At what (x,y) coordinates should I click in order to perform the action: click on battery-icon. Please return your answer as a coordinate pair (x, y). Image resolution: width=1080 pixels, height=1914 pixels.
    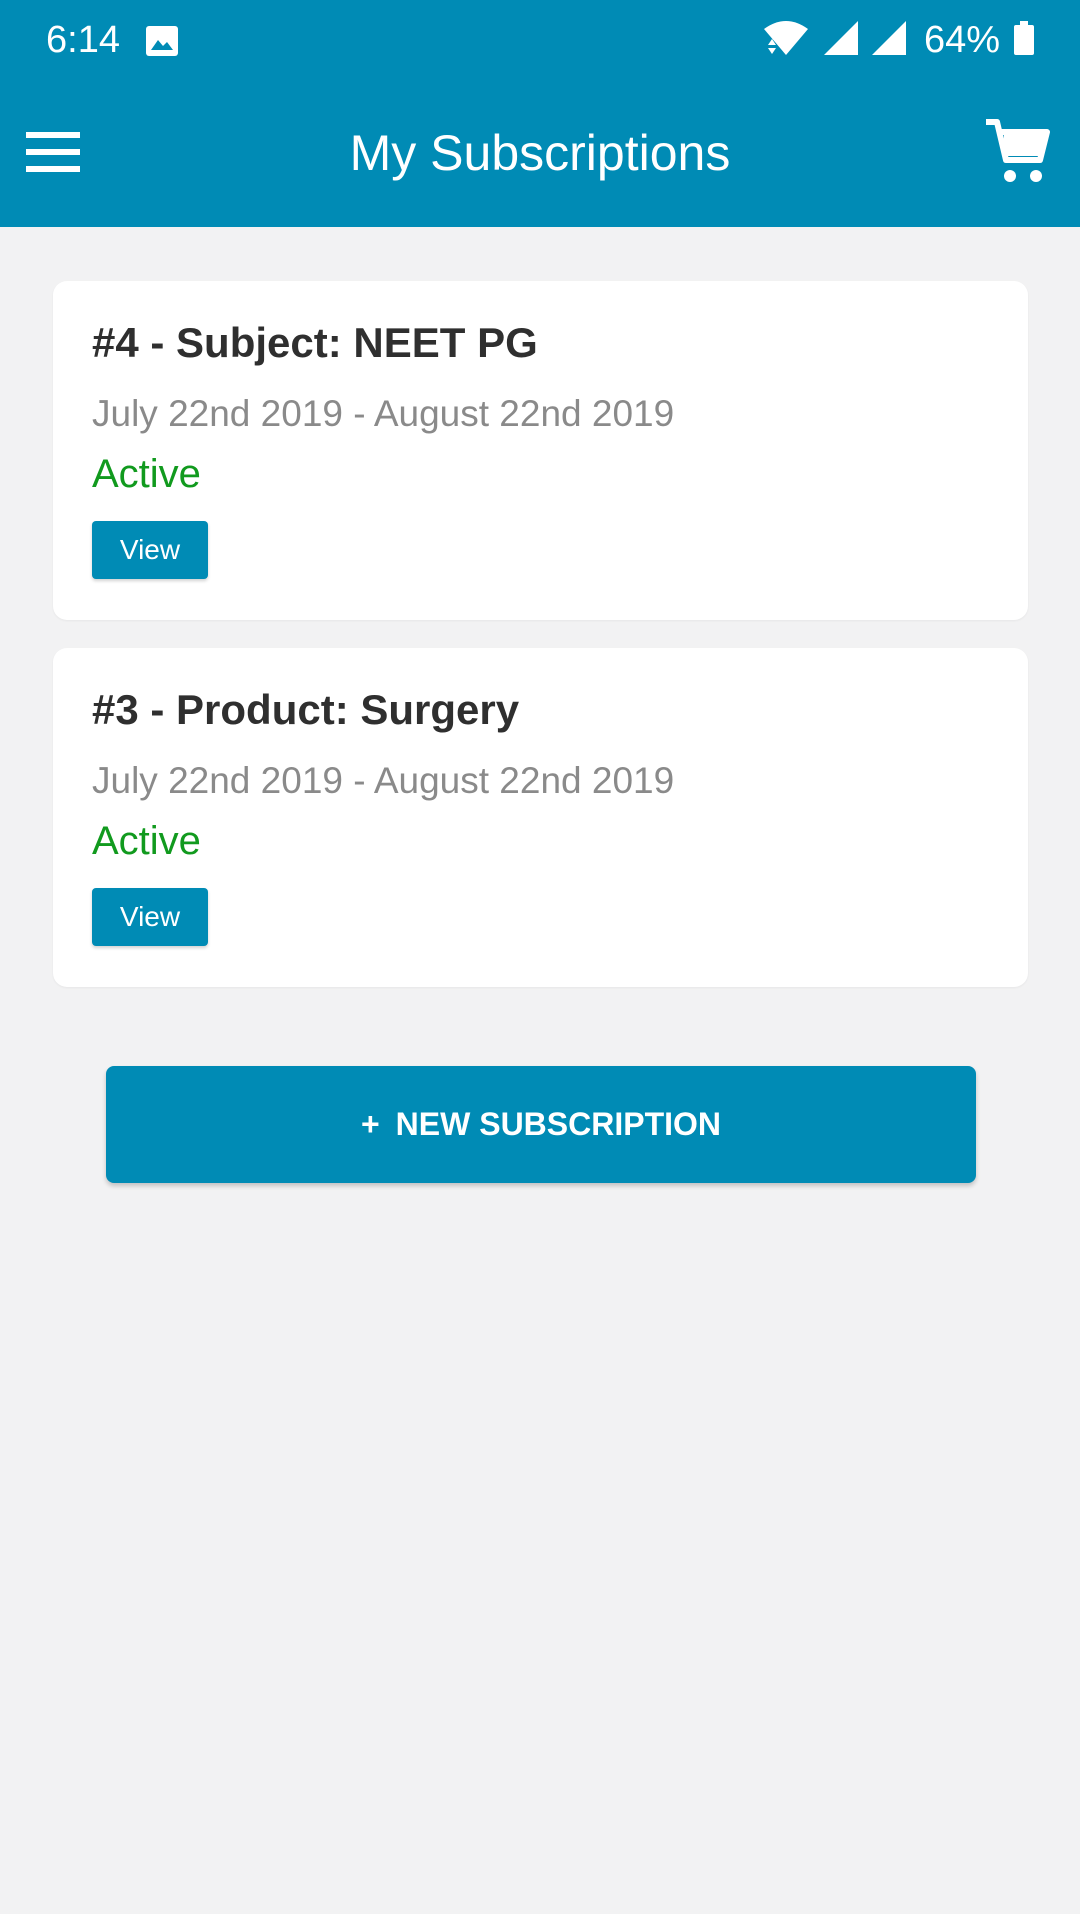
    Looking at the image, I should click on (1024, 40).